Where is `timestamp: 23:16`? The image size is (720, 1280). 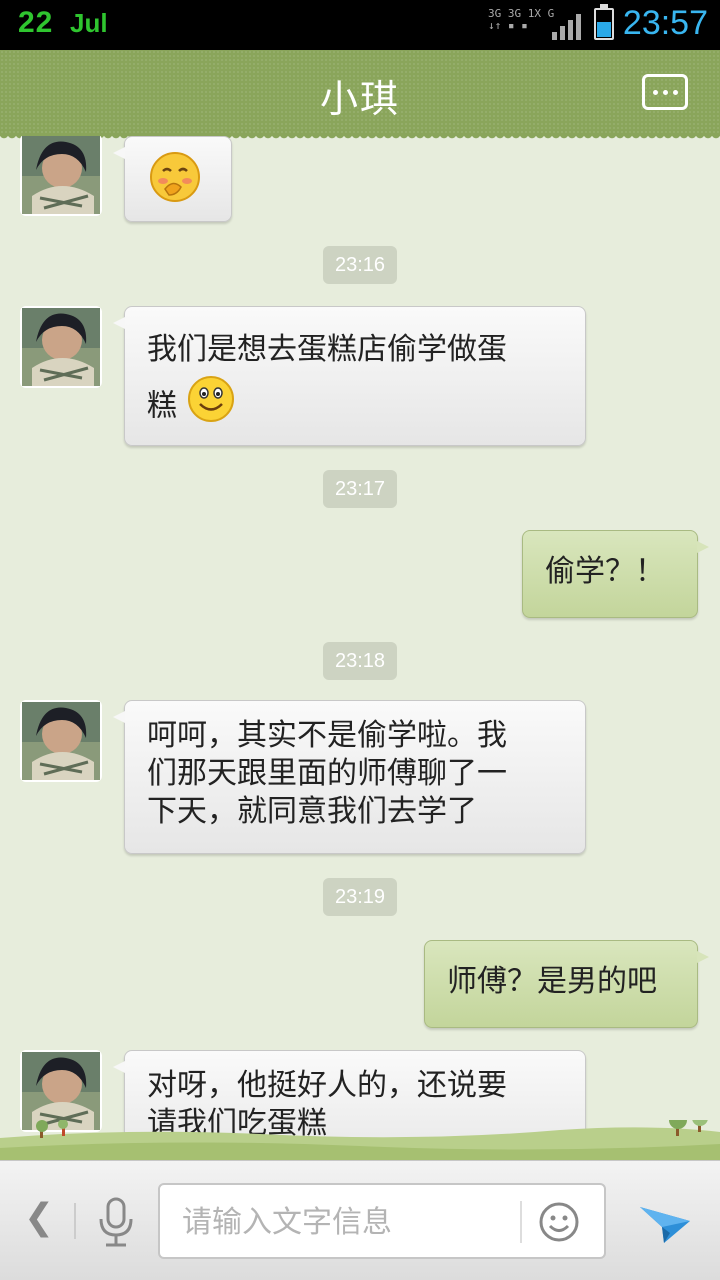
timestamp: 23:16 is located at coordinates (360, 265).